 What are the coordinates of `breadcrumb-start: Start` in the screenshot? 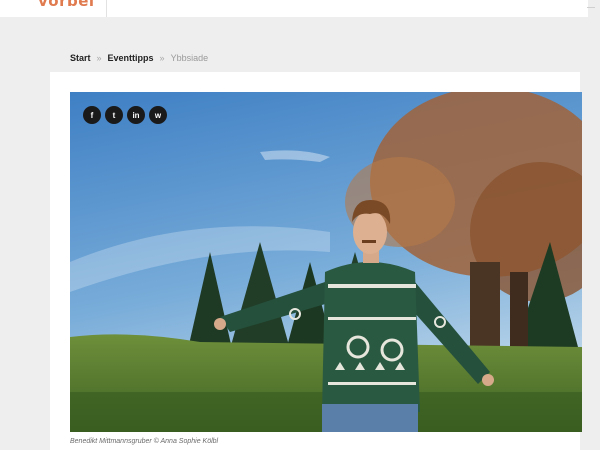 It's located at (80, 58).